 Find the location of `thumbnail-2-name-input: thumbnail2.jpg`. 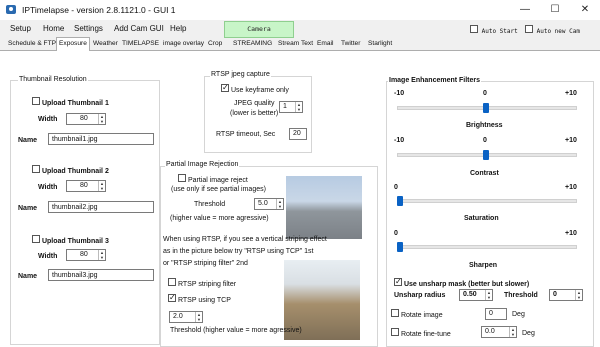

thumbnail-2-name-input: thumbnail2.jpg is located at coordinates (101, 207).